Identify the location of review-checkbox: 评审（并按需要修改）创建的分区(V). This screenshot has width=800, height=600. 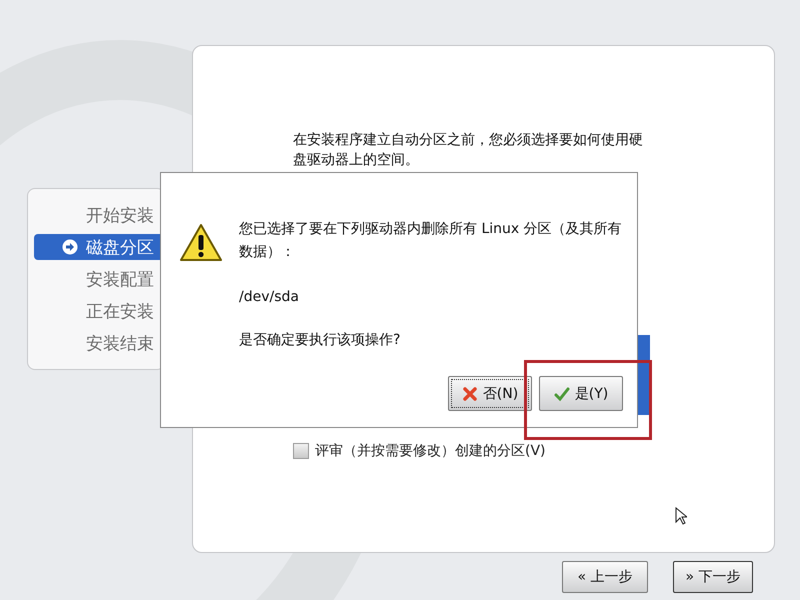
(523, 451).